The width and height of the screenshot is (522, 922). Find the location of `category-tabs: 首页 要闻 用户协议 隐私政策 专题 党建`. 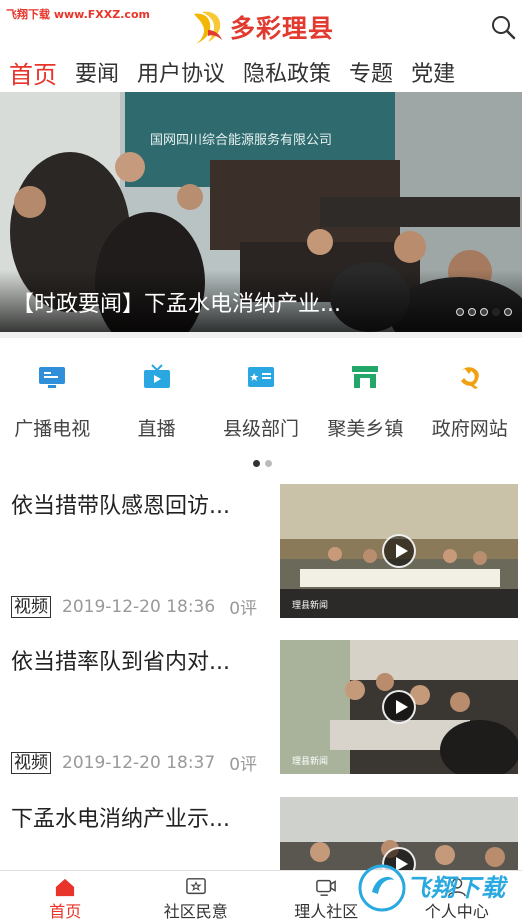

category-tabs: 首页 要闻 用户协议 隐私政策 专题 党建 is located at coordinates (261, 72).